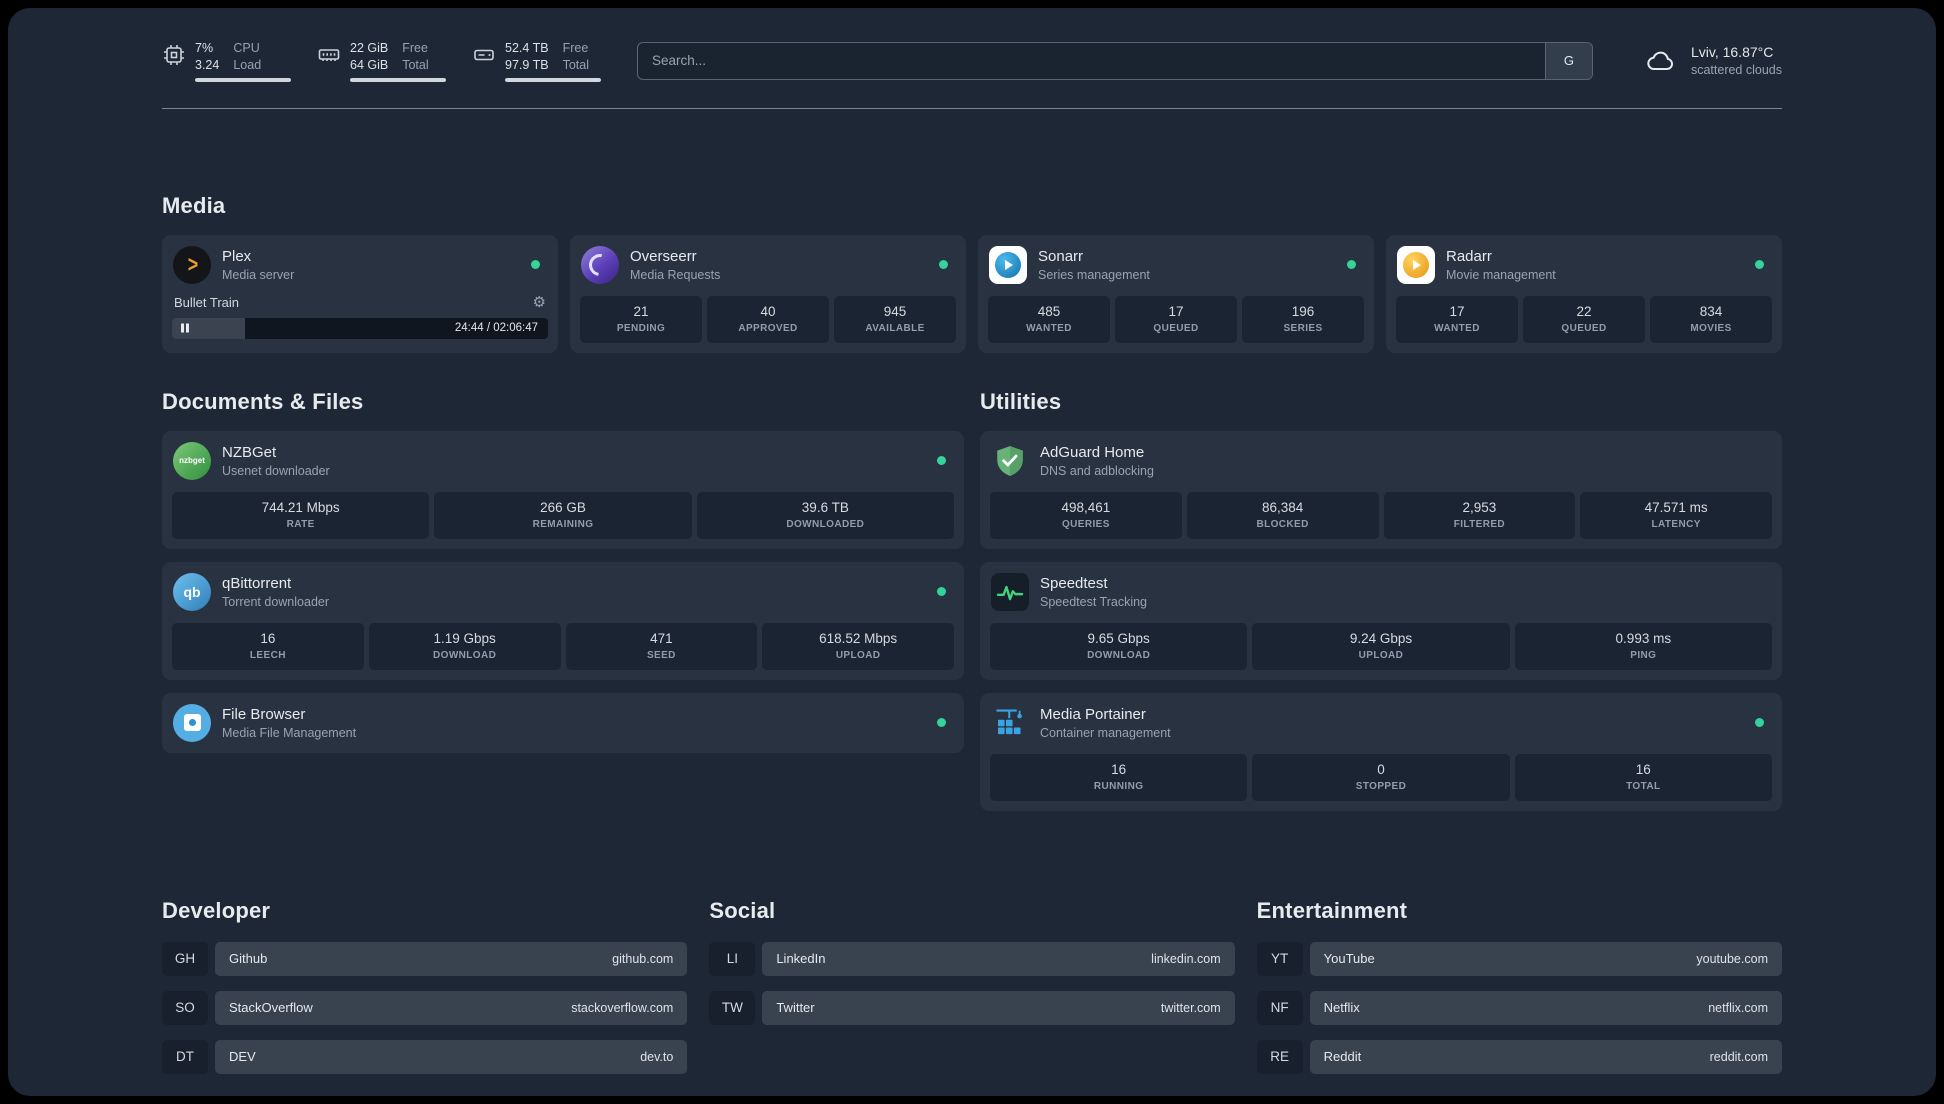  Describe the element at coordinates (563, 592) in the screenshot. I see `qbittorrent-link: qb qBittorrent Torrent downloader` at that location.